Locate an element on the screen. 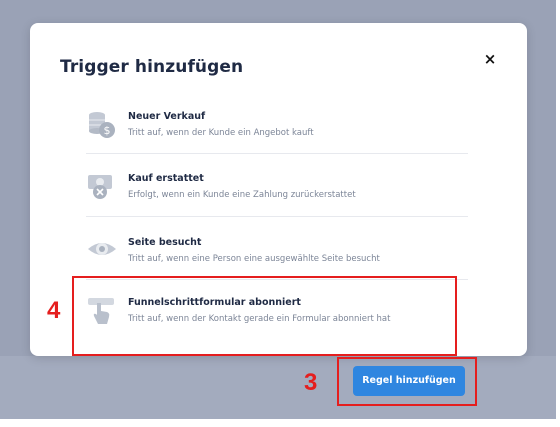  option-title: Neuer Verkauf is located at coordinates (167, 116).